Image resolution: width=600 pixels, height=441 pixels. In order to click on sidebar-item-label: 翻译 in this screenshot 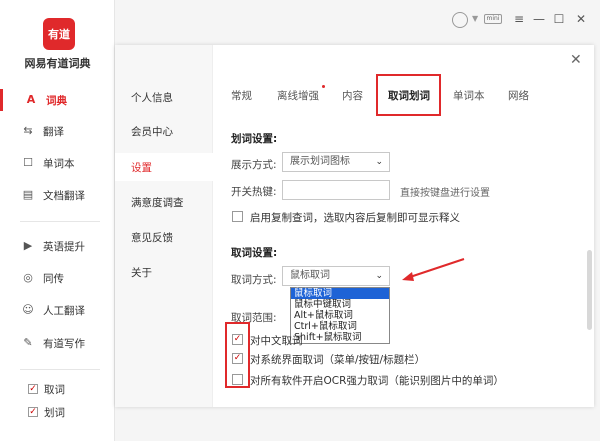, I will do `click(53, 131)`.